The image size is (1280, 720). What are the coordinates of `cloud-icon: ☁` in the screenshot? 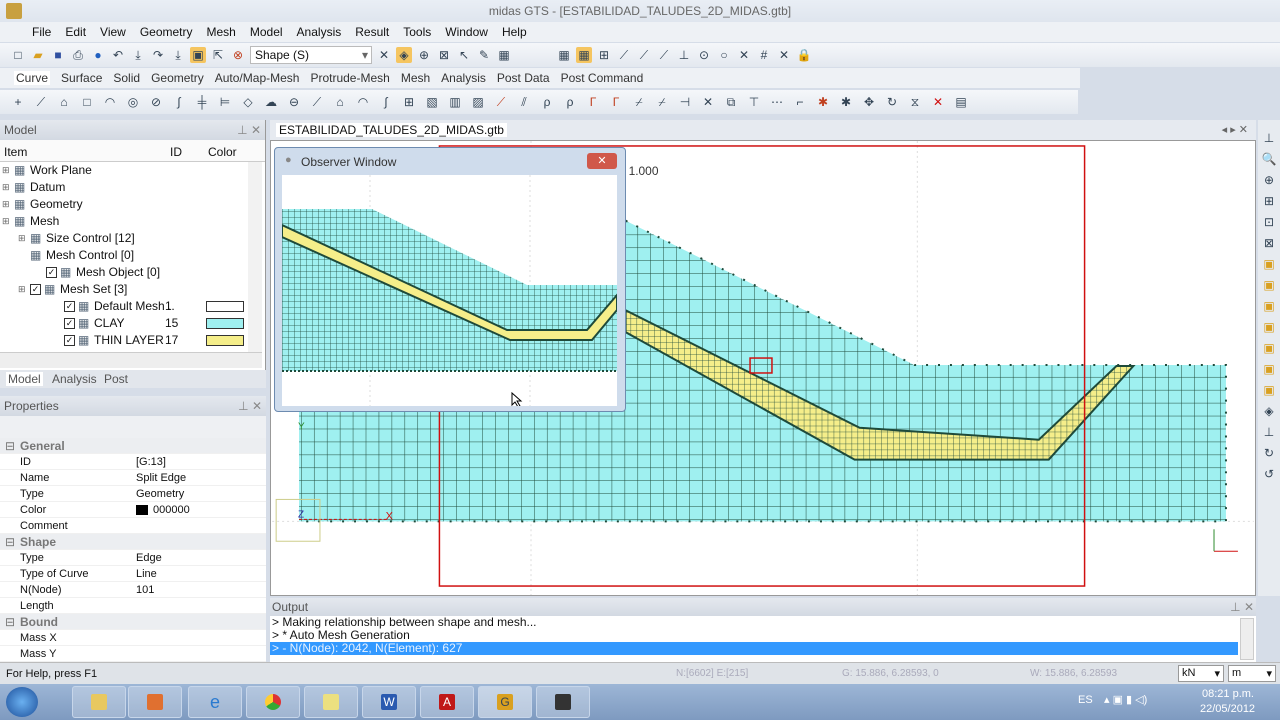 It's located at (271, 102).